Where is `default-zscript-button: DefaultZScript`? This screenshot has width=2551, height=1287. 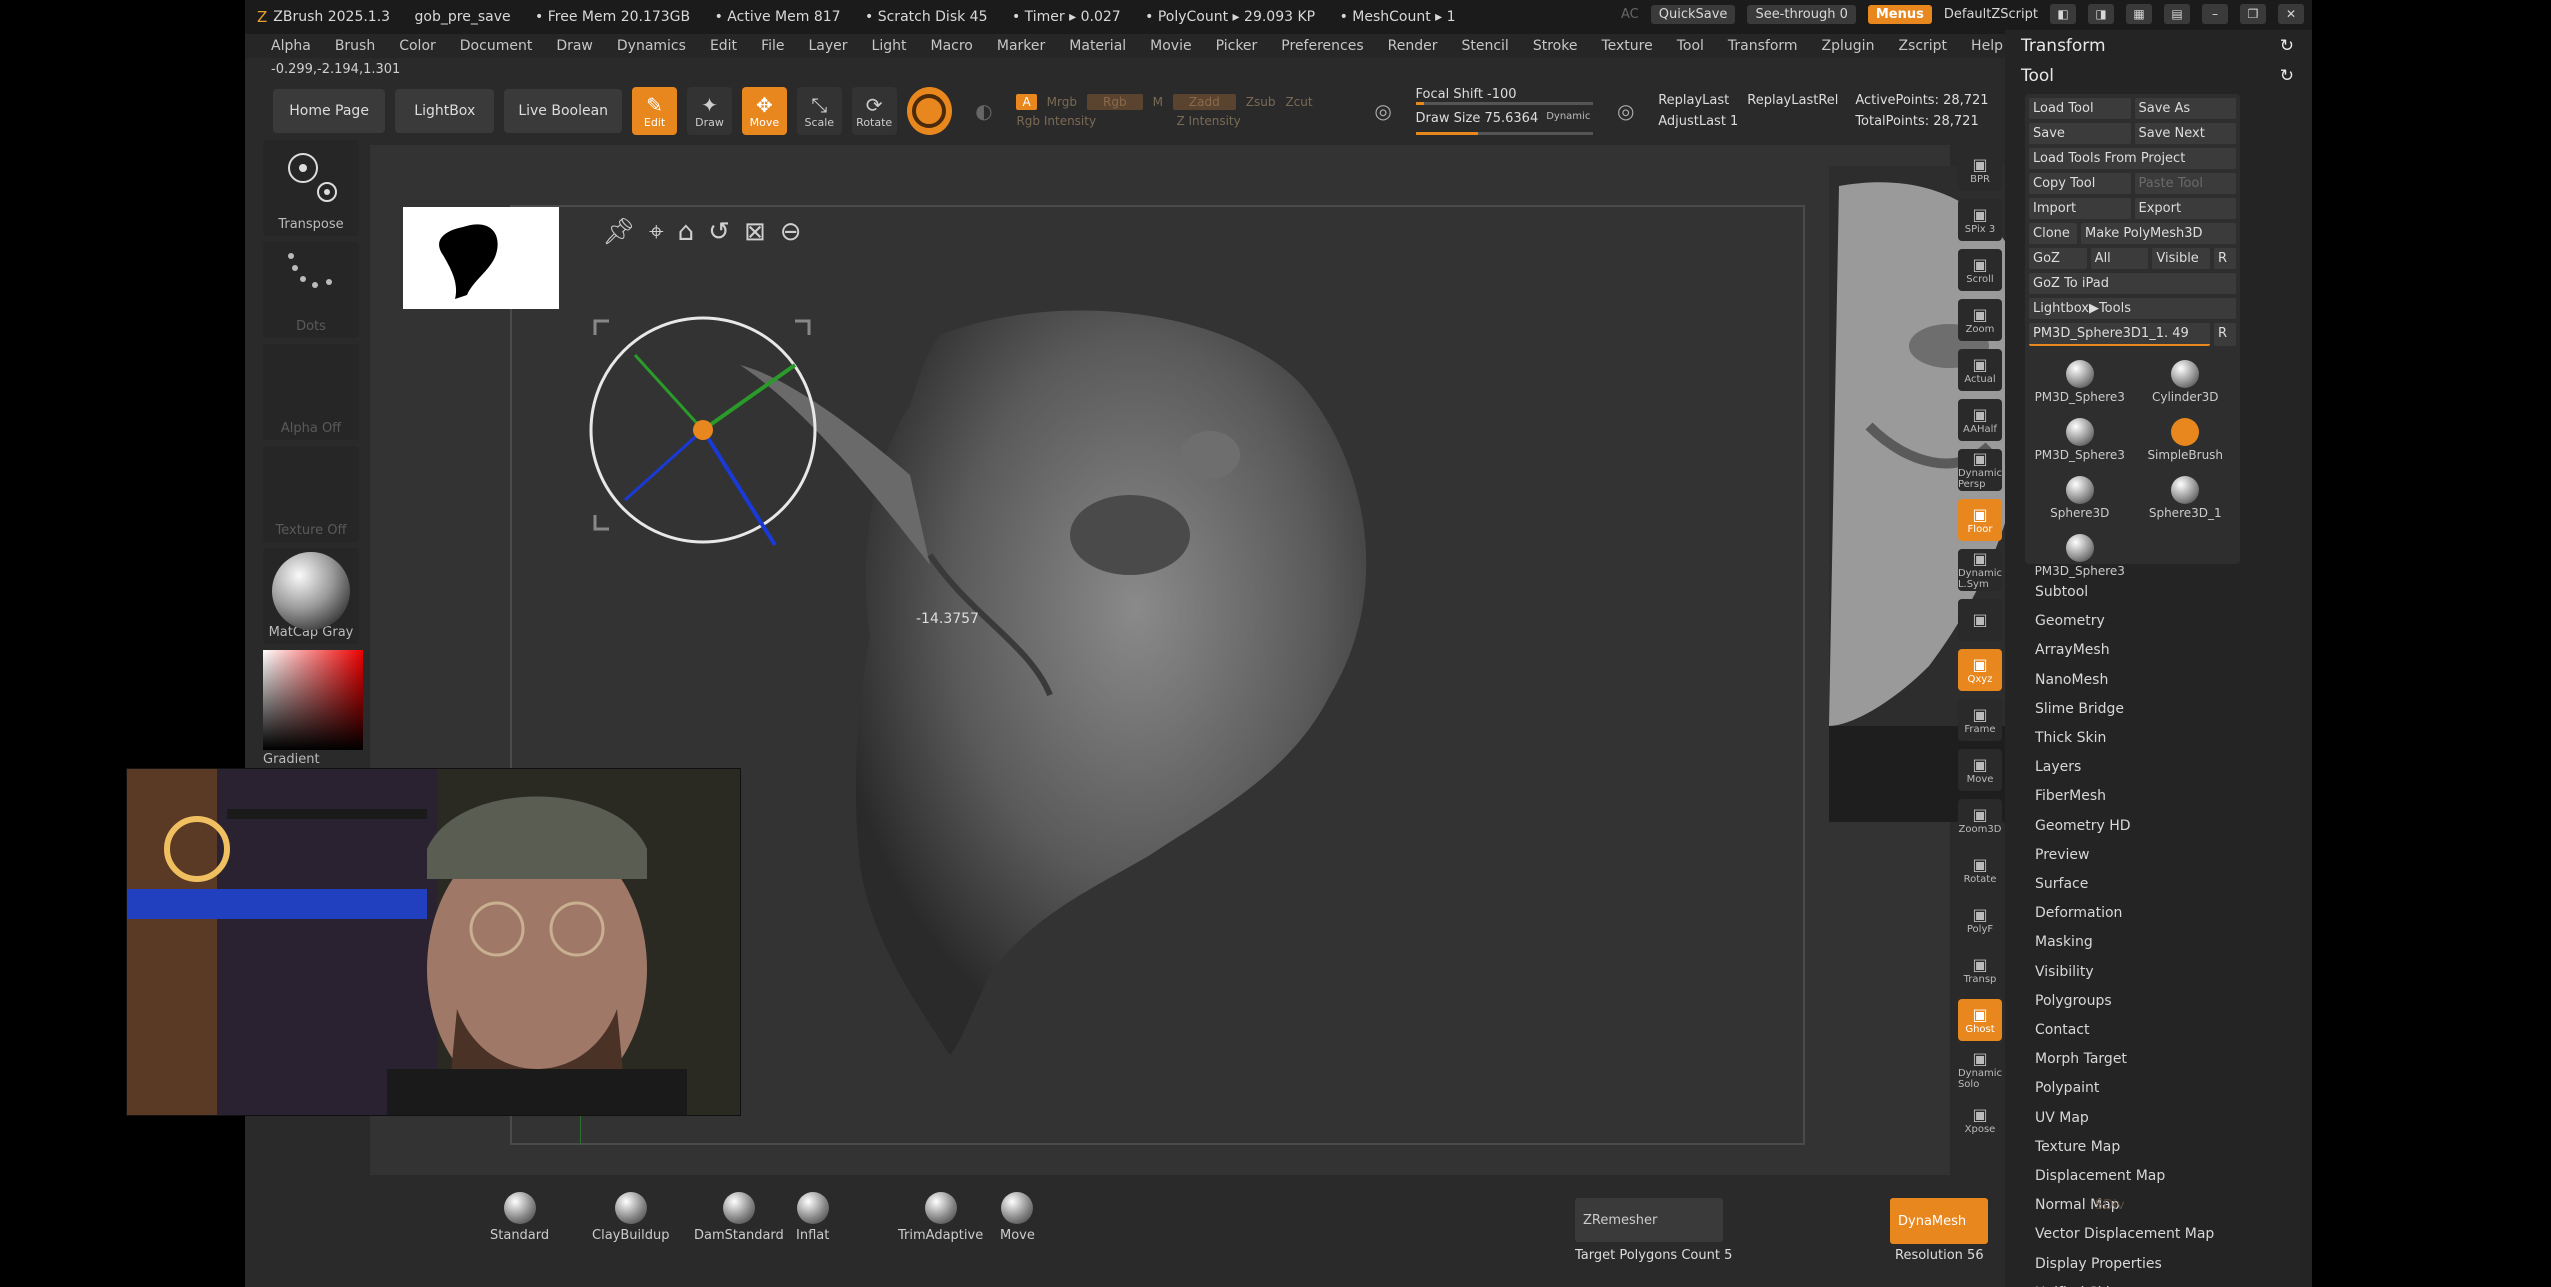 default-zscript-button: DefaultZScript is located at coordinates (1991, 14).